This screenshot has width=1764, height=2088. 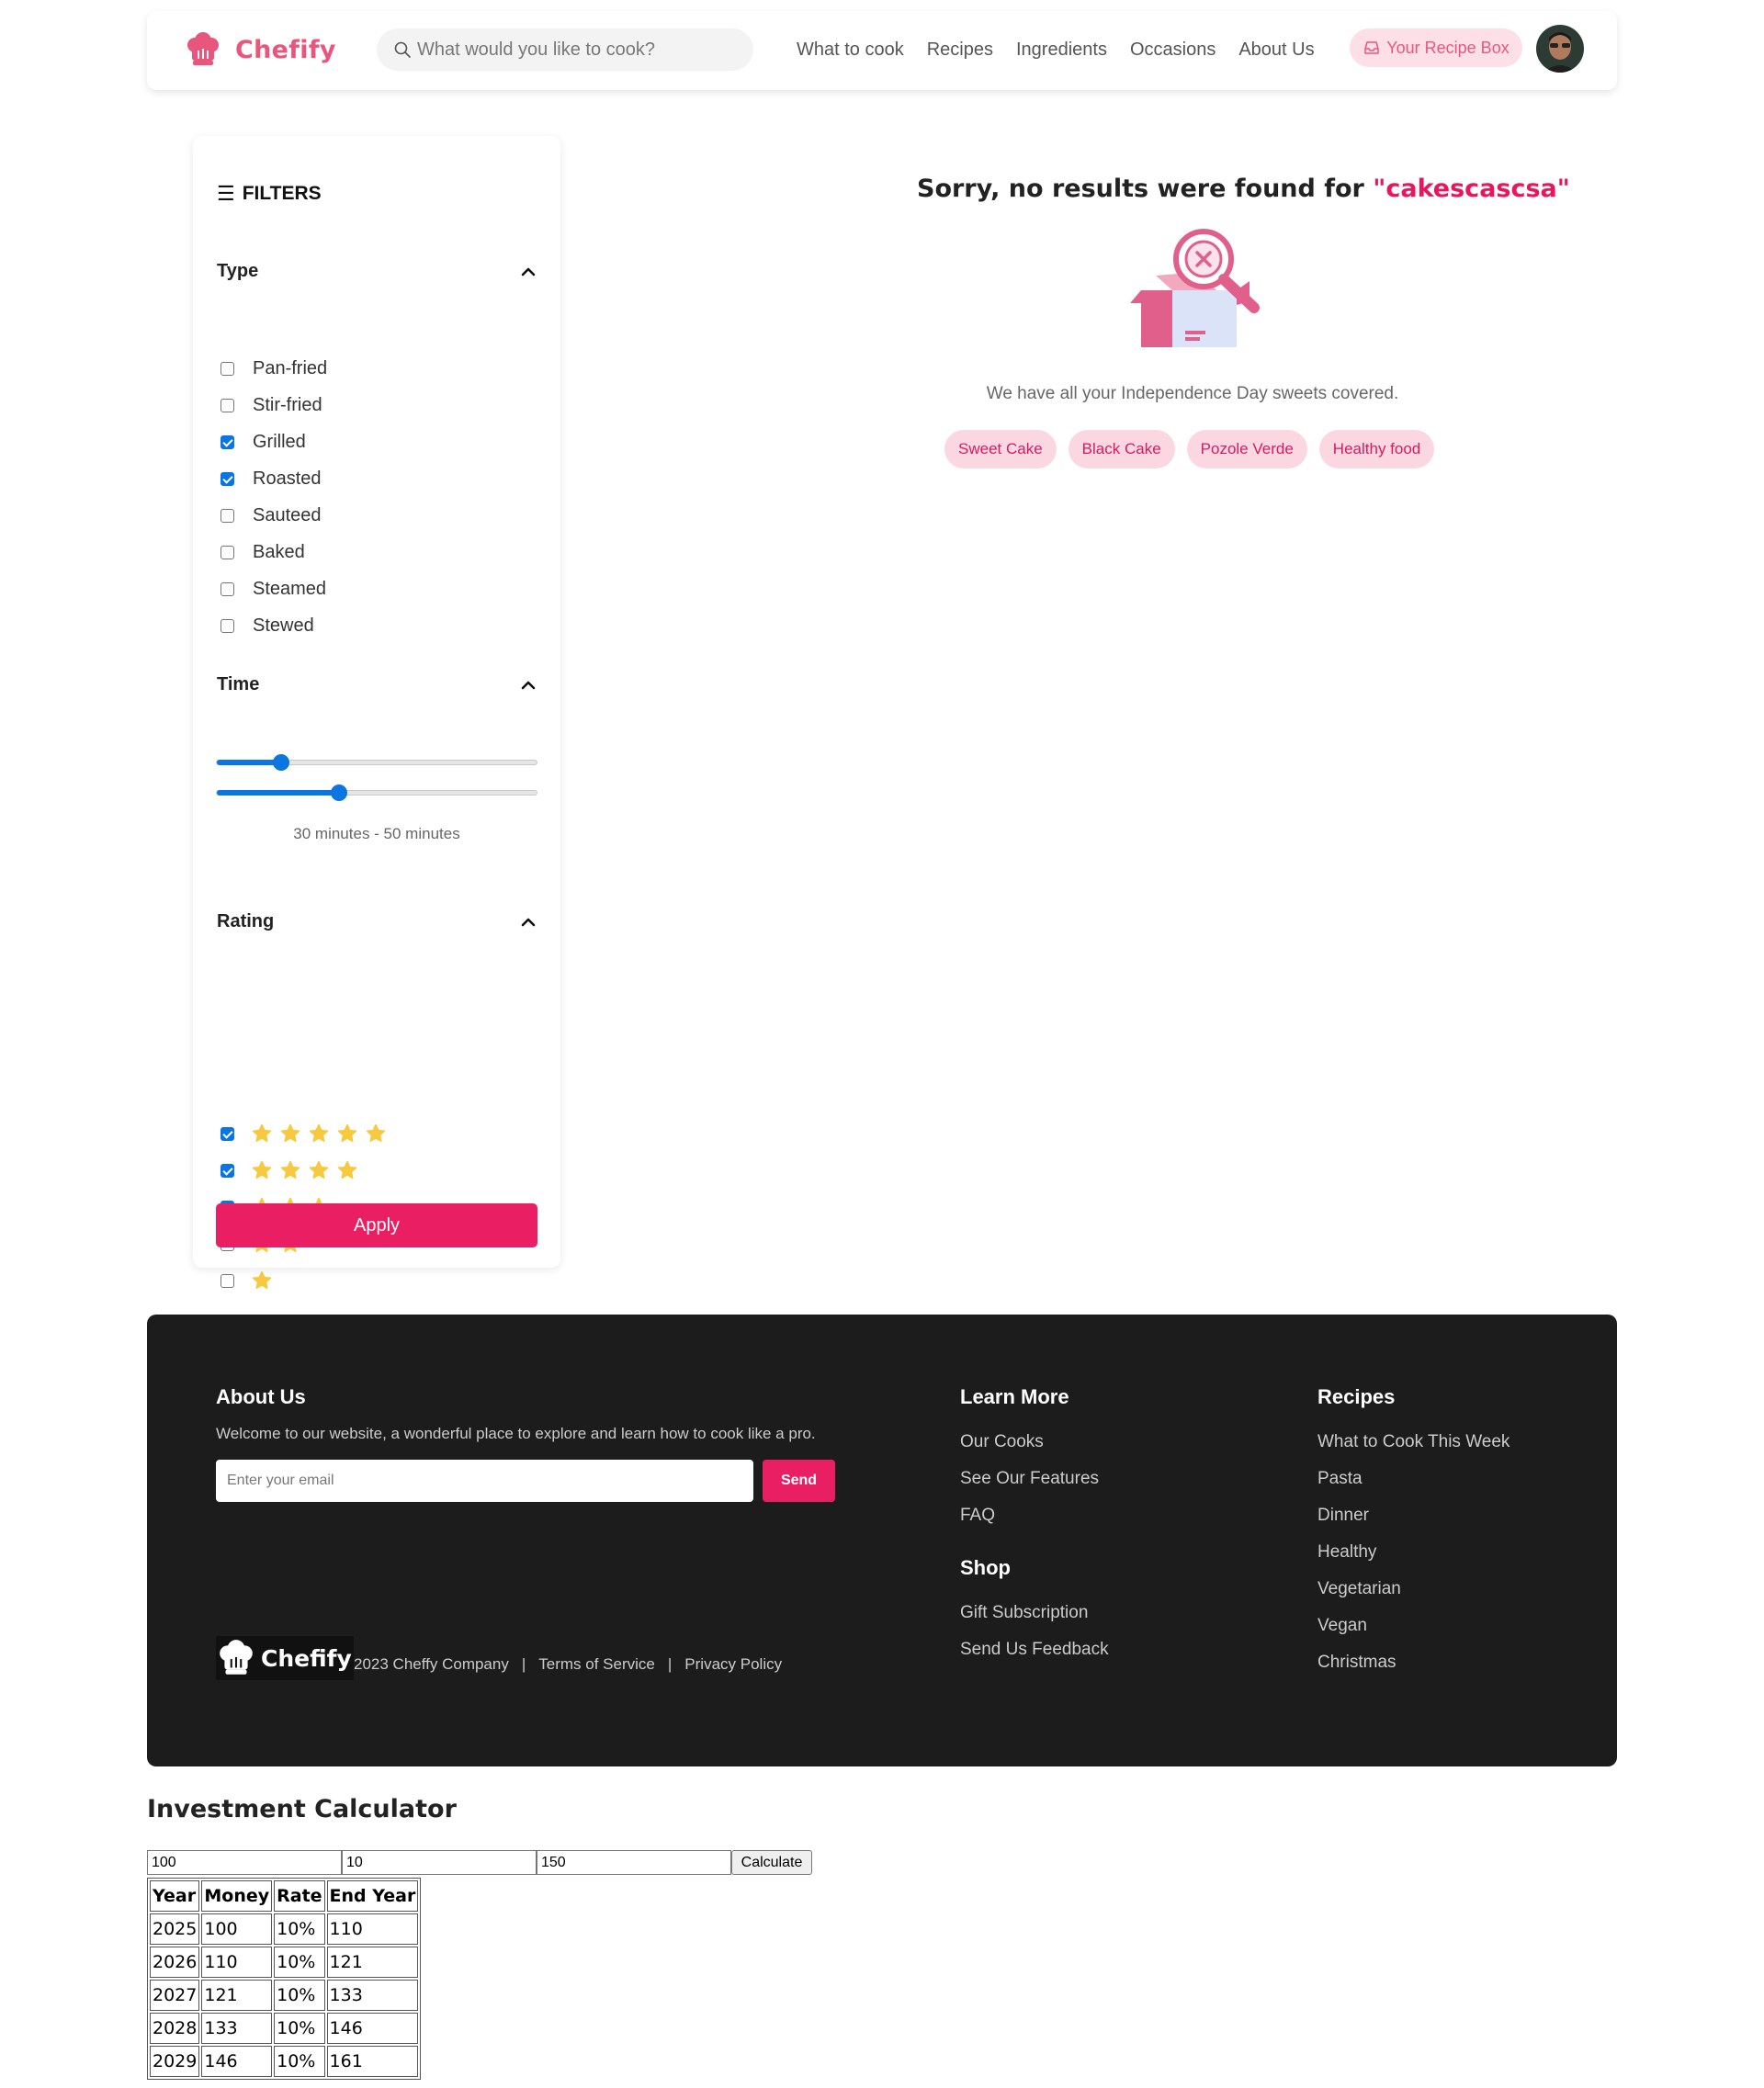 What do you see at coordinates (290, 589) in the screenshot?
I see `type-option-label: Steamed` at bounding box center [290, 589].